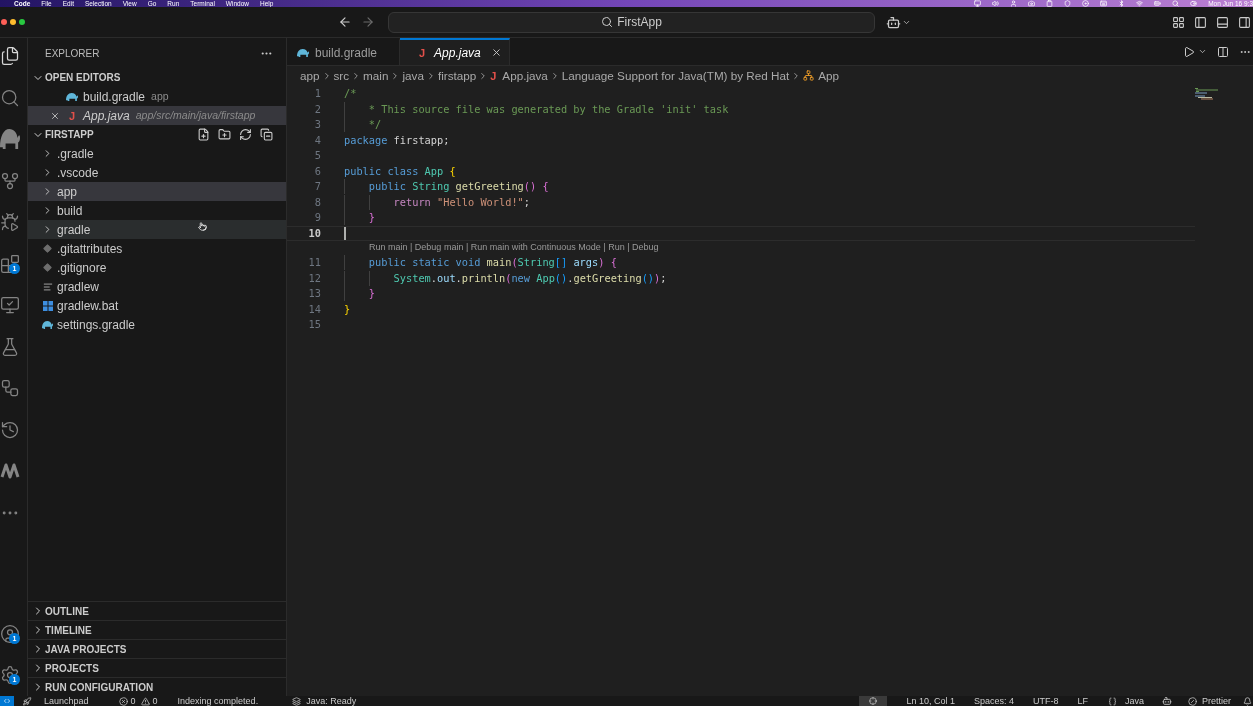 Image resolution: width=1253 pixels, height=706 pixels. What do you see at coordinates (10, 305) in the screenshot?
I see `monitor-check-icon` at bounding box center [10, 305].